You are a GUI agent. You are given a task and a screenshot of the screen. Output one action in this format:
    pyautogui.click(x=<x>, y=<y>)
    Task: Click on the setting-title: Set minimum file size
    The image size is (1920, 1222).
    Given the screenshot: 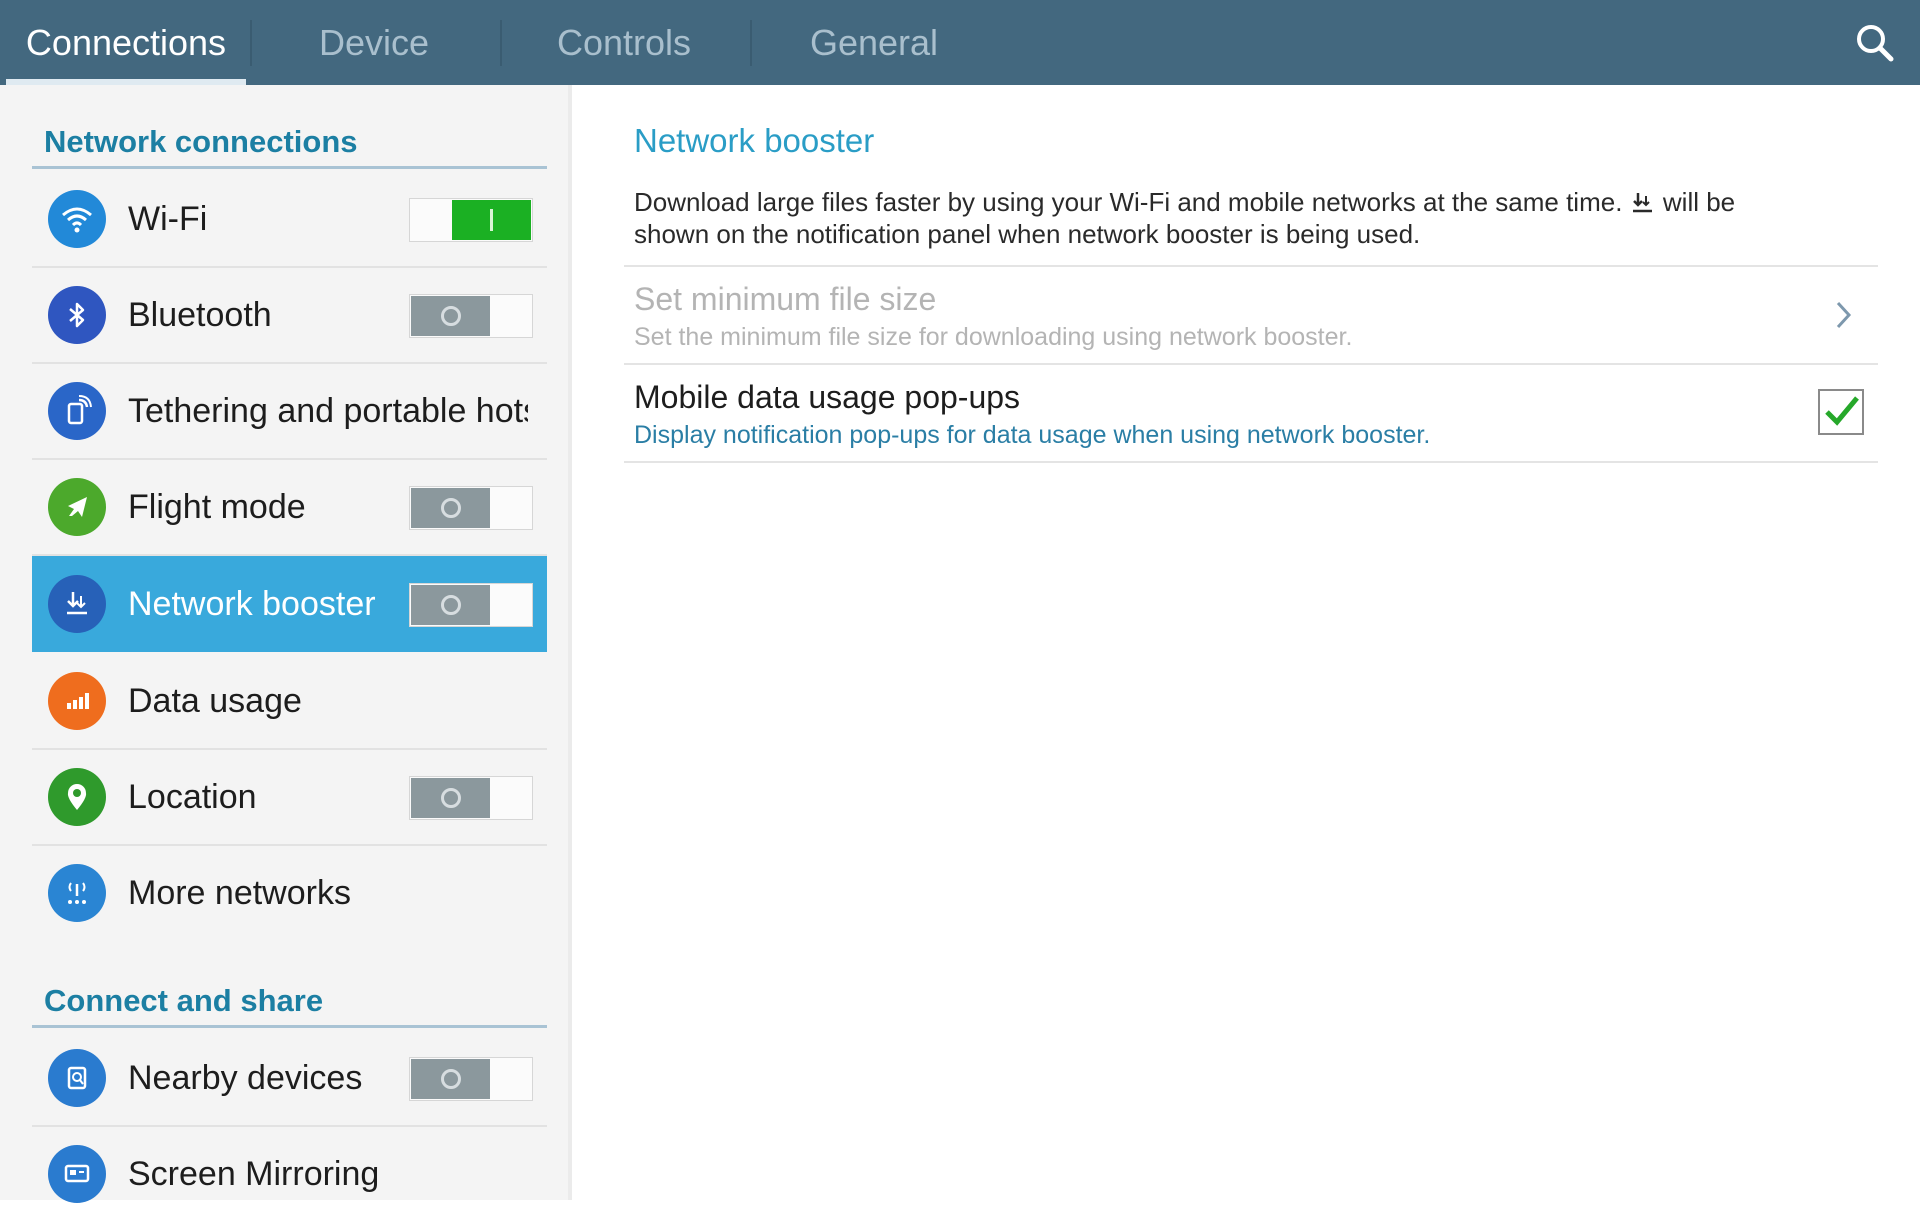 What is the action you would take?
    pyautogui.click(x=785, y=299)
    